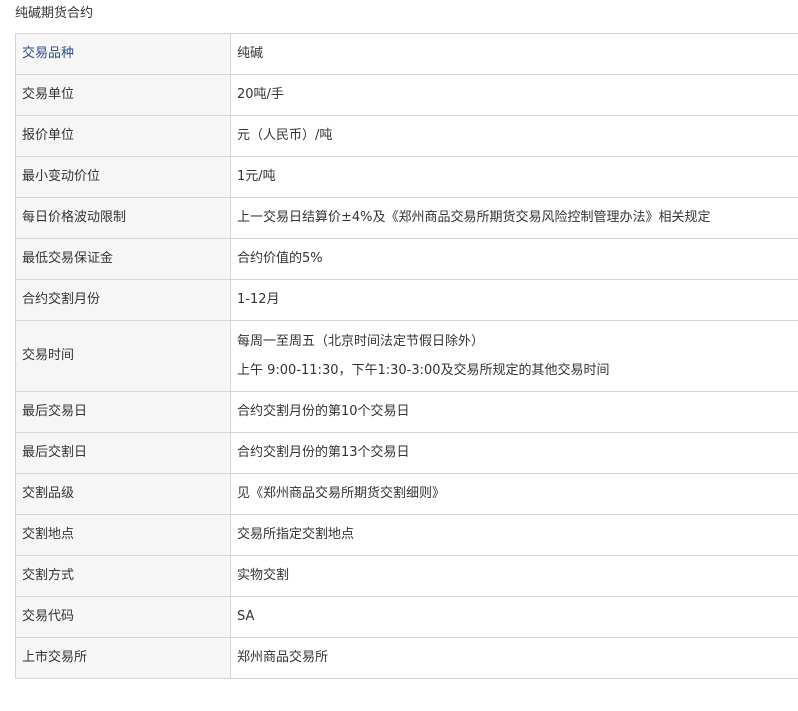 This screenshot has width=798, height=711. Describe the element at coordinates (514, 617) in the screenshot. I see `row-value: SA` at that location.